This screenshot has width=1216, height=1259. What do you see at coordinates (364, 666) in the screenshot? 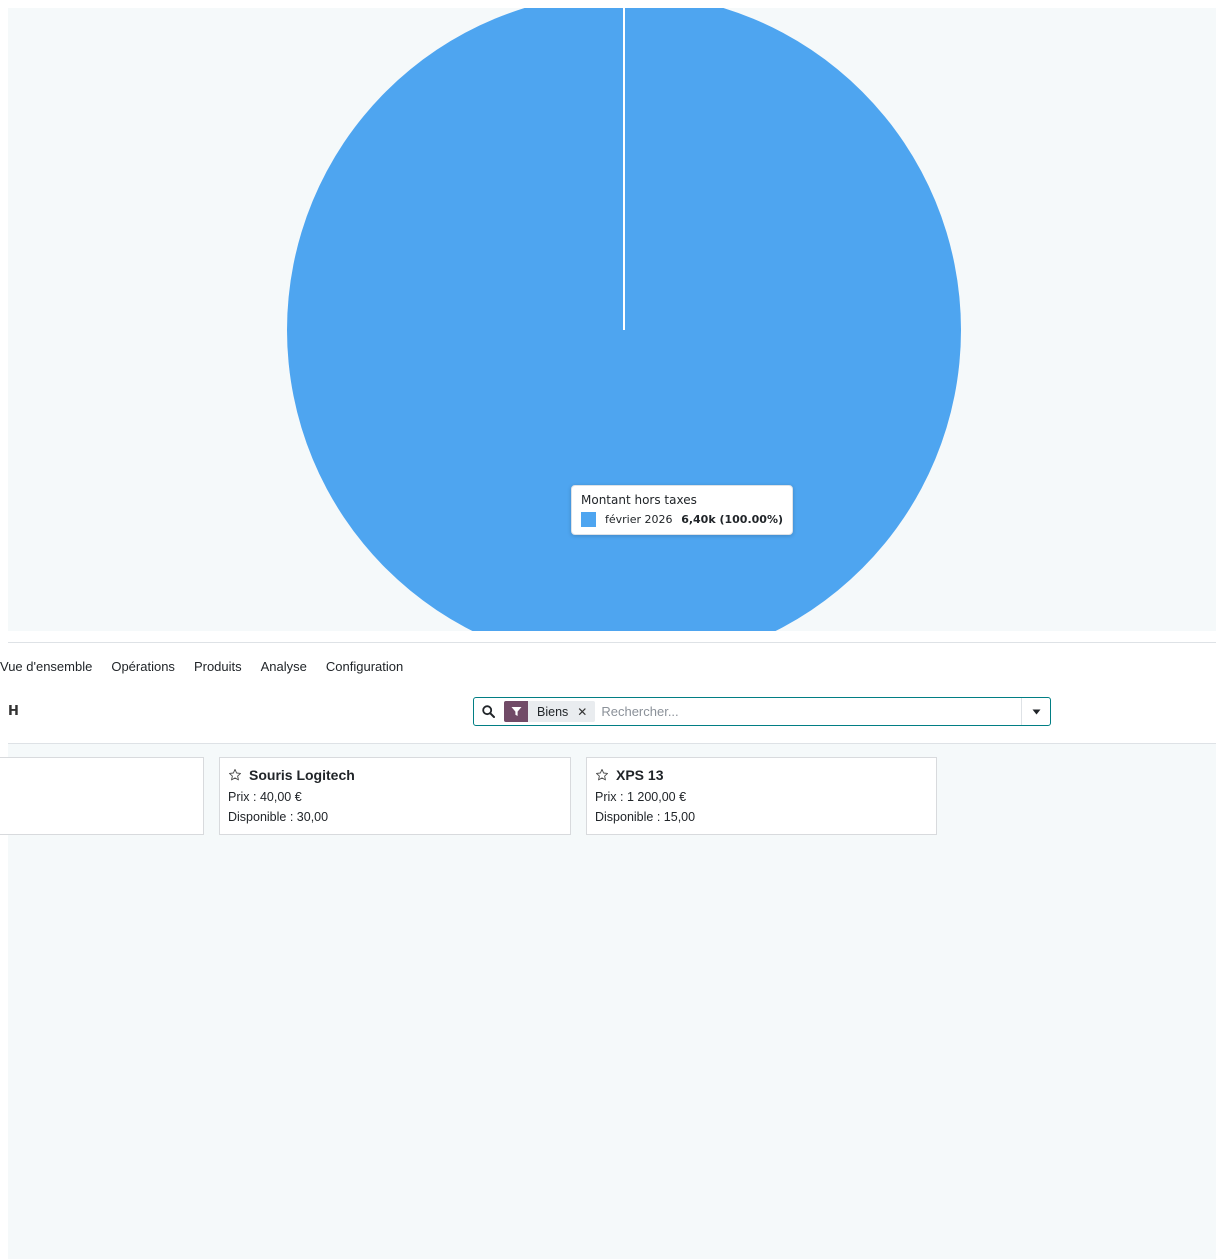
I see `menu-item-configuration: Configuration` at bounding box center [364, 666].